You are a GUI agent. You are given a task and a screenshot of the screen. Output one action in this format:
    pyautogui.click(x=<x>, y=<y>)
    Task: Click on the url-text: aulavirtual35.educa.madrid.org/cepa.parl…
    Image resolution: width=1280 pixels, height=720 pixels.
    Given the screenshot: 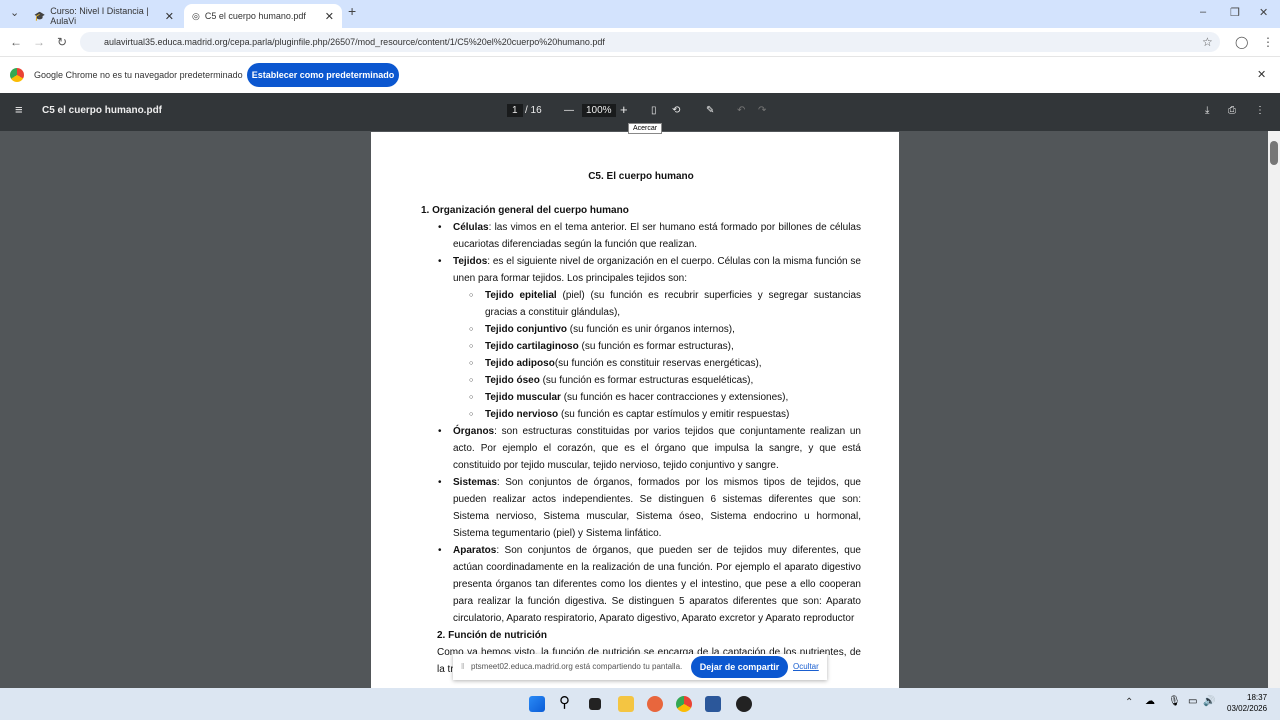 What is the action you would take?
    pyautogui.click(x=354, y=42)
    